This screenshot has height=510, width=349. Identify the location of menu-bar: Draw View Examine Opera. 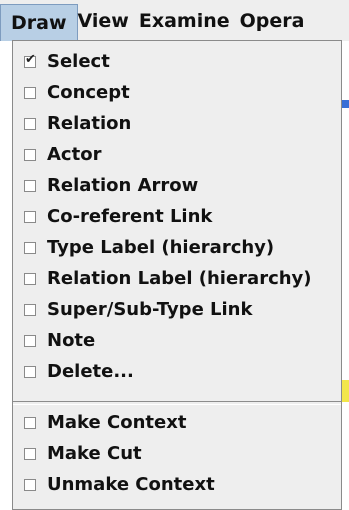
(174, 20).